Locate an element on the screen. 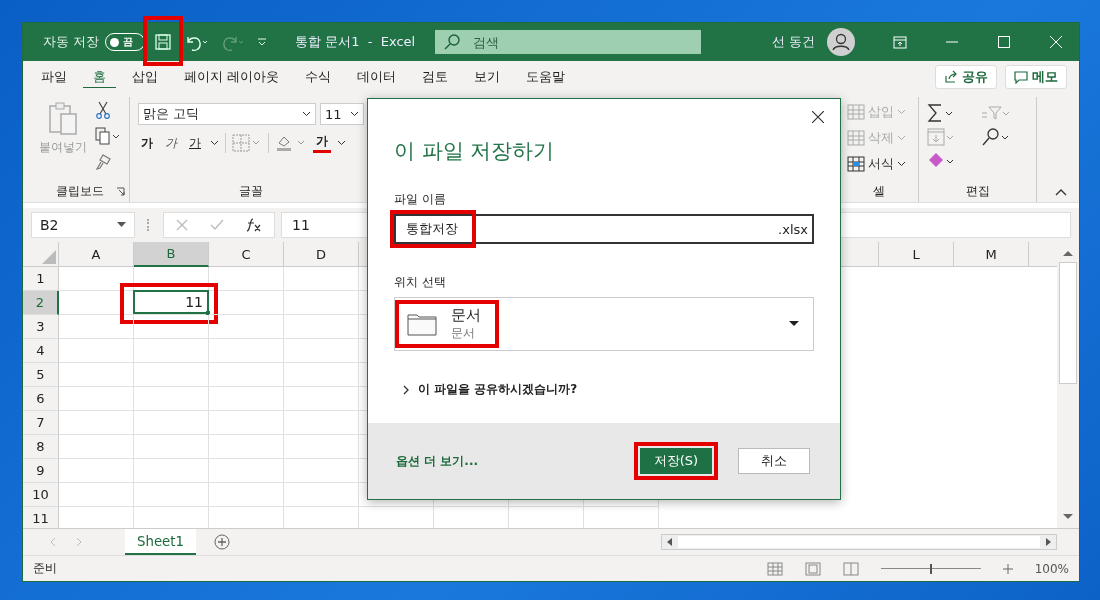 The image size is (1100, 600). vertical-scrollbar is located at coordinates (1068, 385).